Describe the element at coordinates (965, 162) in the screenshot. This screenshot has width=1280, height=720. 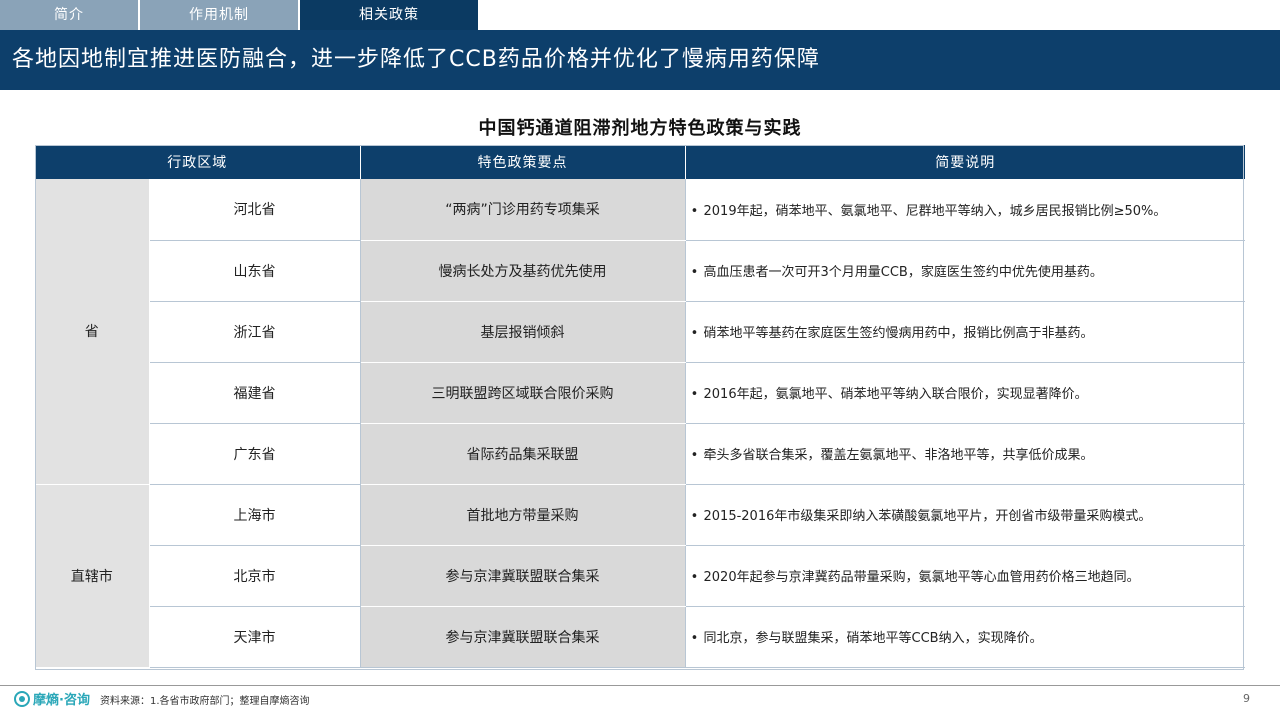
I see `header-description: 简要说明` at that location.